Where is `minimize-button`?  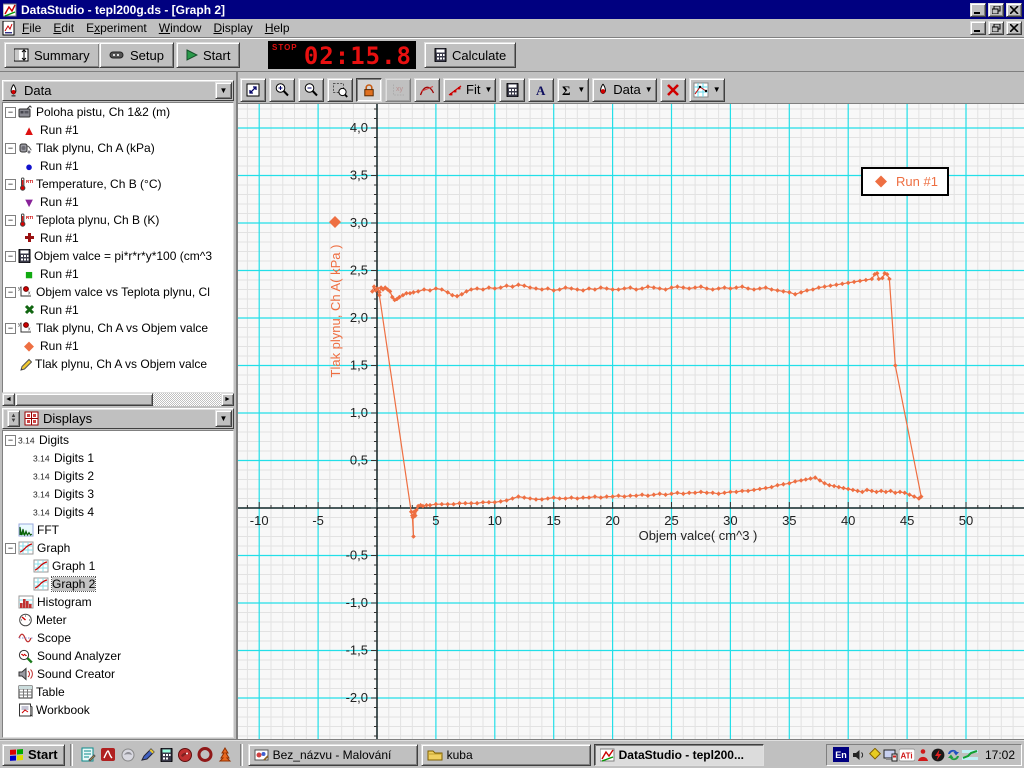
minimize-button is located at coordinates (978, 9).